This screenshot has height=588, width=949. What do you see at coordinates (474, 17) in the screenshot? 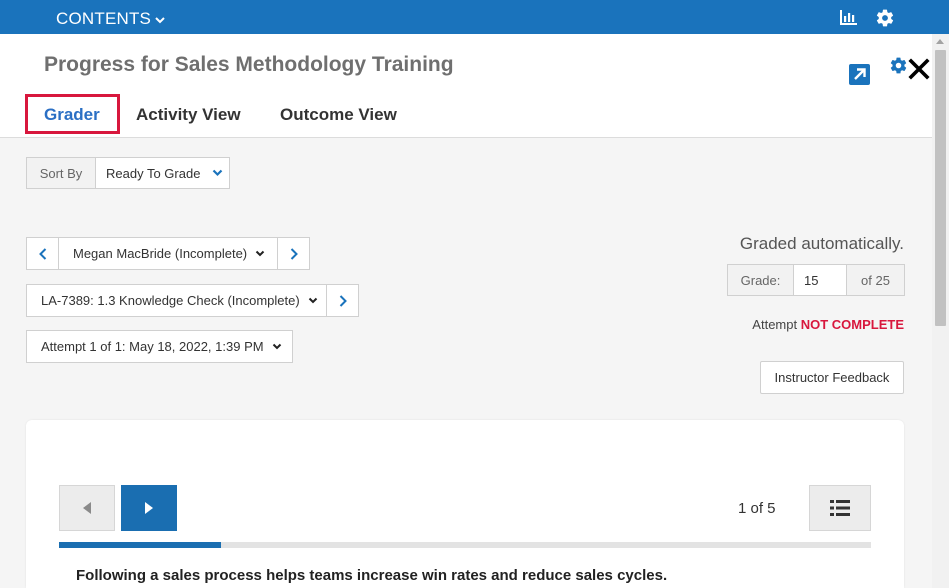
I see `top-bar: CONTENTS` at bounding box center [474, 17].